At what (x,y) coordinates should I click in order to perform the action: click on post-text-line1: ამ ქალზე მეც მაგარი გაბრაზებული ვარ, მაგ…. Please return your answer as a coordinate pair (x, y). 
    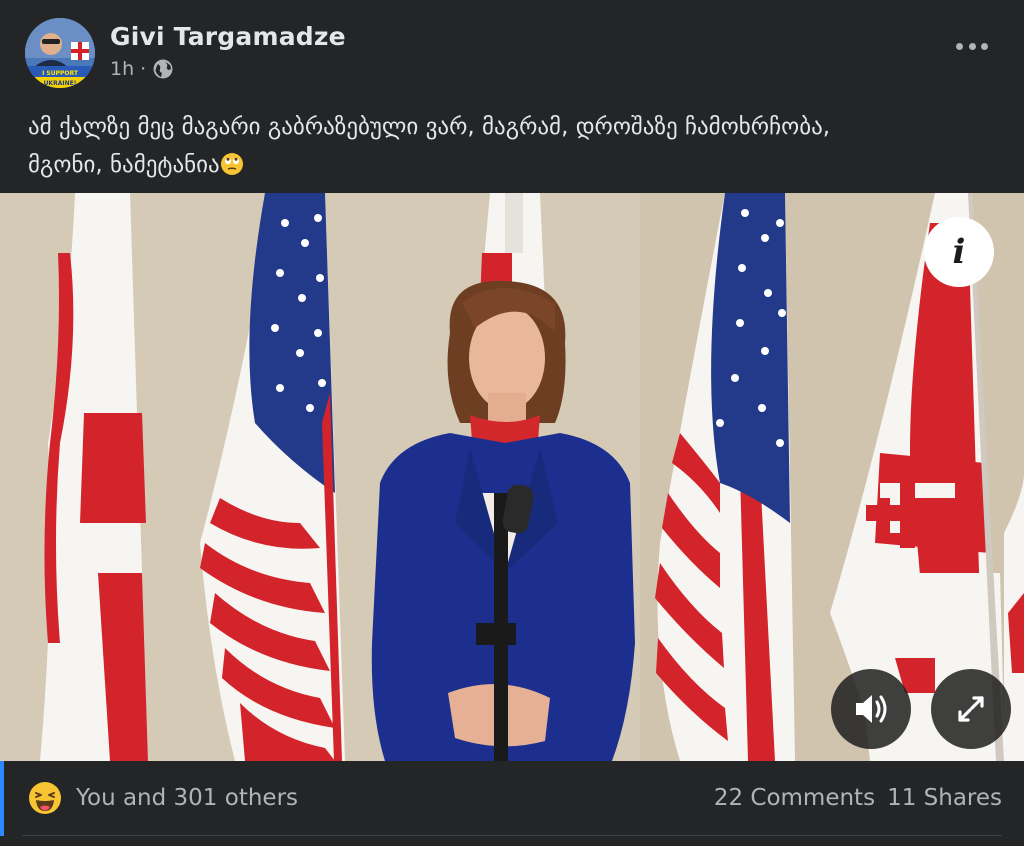
    Looking at the image, I should click on (429, 127).